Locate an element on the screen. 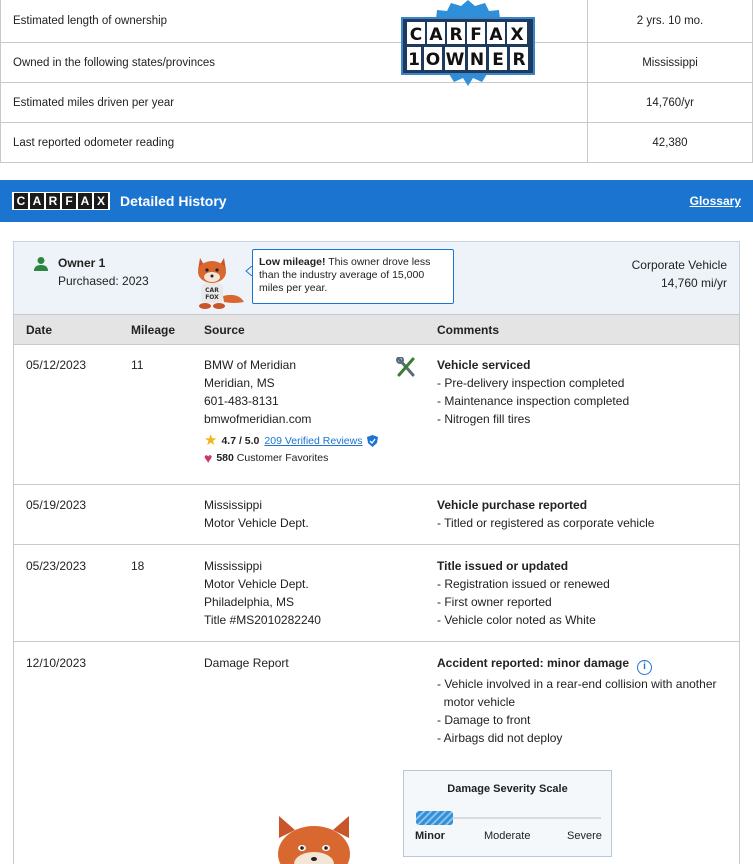 This screenshot has height=864, width=753. table-header: Date Mileage Source Comments is located at coordinates (376, 329).